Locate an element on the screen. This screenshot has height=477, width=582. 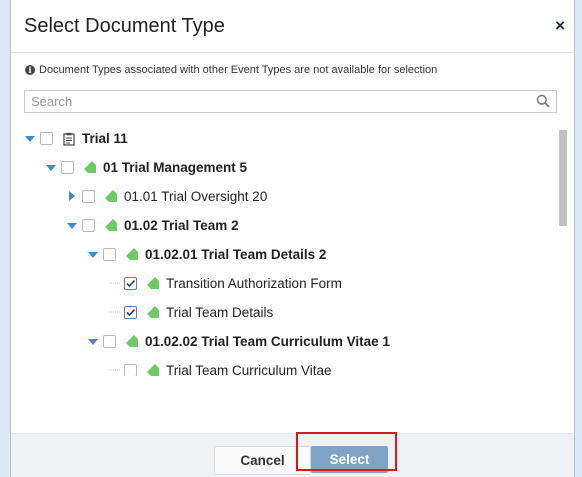
tree-leaf-item: Trial Team Details is located at coordinates (190, 312).